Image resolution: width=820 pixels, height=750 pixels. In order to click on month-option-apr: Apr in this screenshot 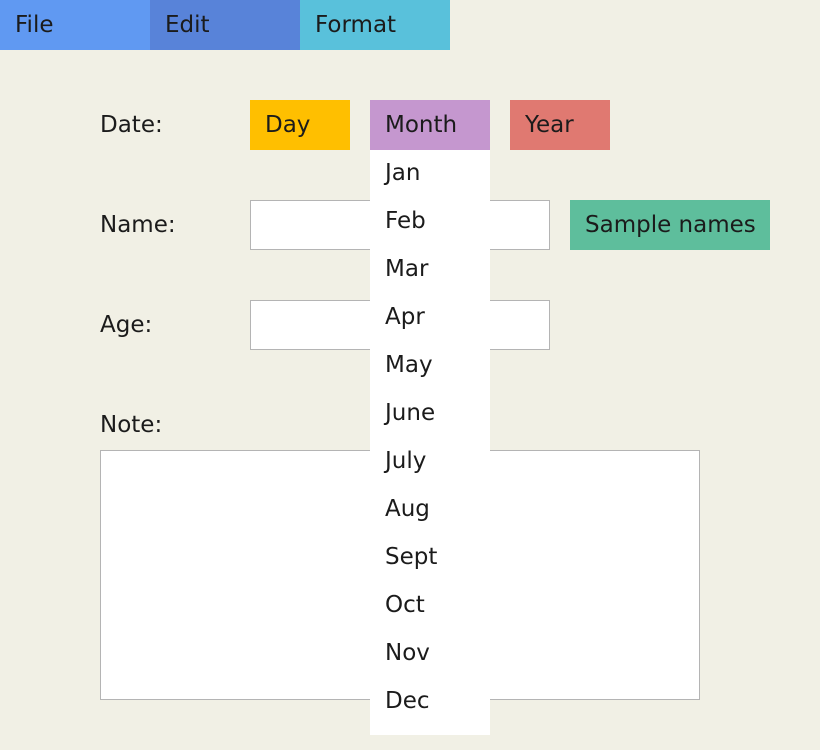, I will do `click(430, 319)`.